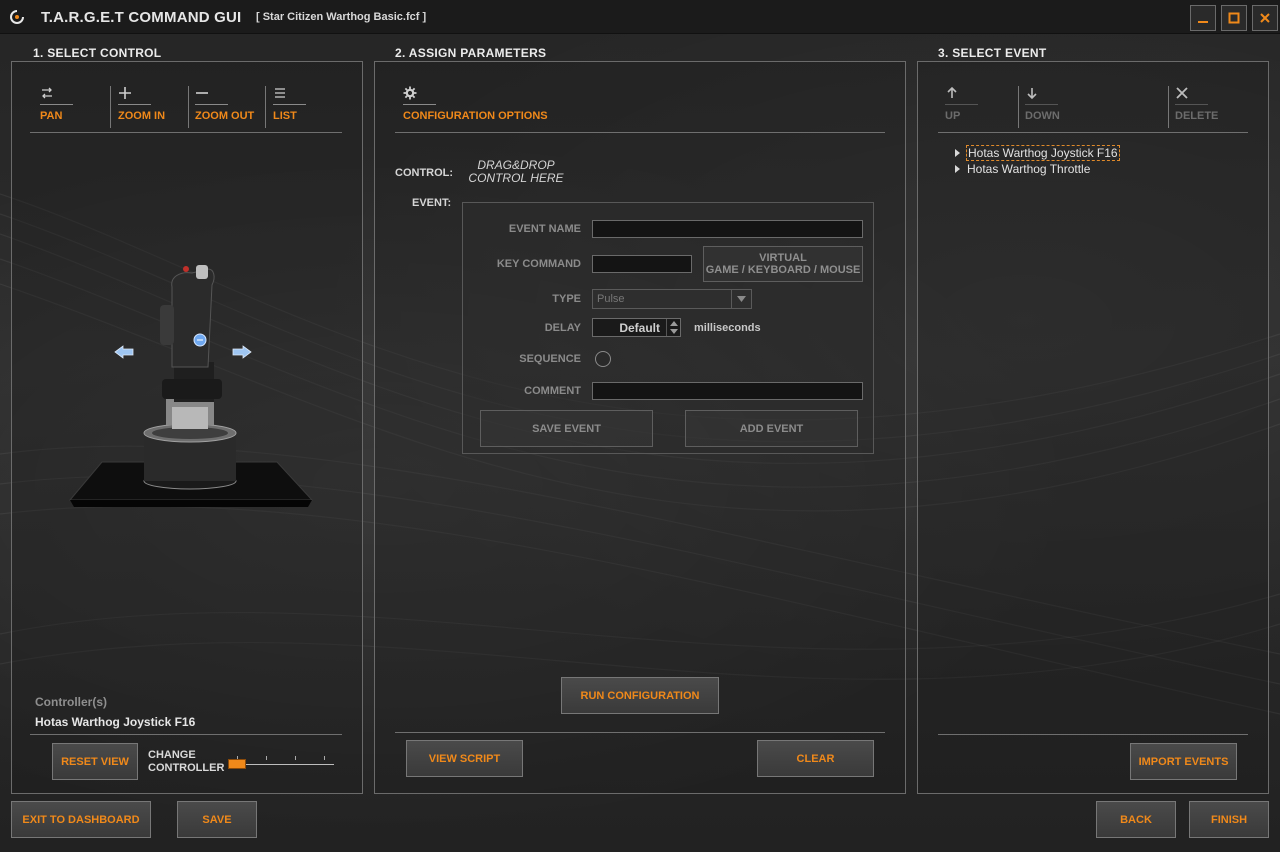 The height and width of the screenshot is (852, 1280). I want to click on app-title: T.A.R.G.E.T COMMAND GUI, so click(141, 17).